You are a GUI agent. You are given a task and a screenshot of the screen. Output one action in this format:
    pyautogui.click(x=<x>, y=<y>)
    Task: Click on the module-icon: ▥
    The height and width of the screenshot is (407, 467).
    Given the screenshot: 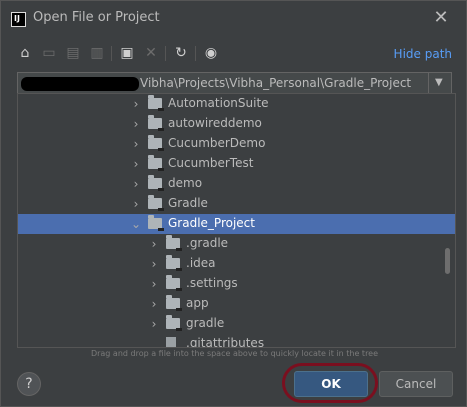 What is the action you would take?
    pyautogui.click(x=97, y=53)
    